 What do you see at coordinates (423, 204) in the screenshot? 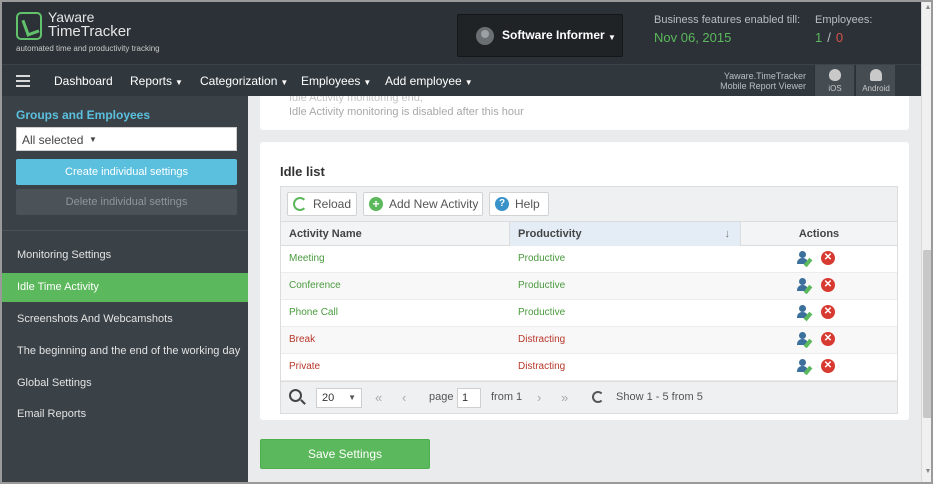
I see `add-new-activity-button: + Add New Activity` at bounding box center [423, 204].